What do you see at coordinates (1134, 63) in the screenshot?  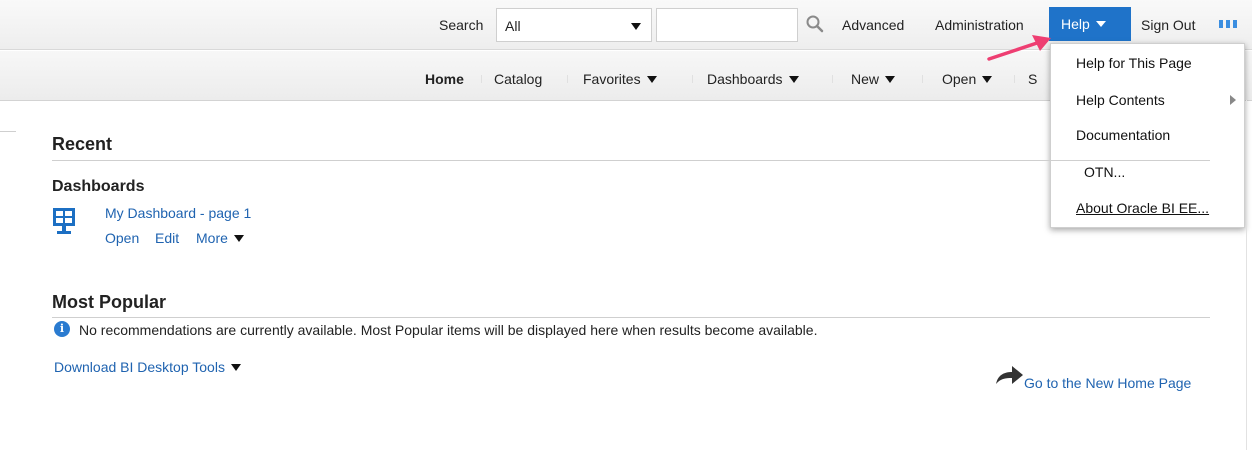 I see `menu-item-help-for-this-page: Help for This Page` at bounding box center [1134, 63].